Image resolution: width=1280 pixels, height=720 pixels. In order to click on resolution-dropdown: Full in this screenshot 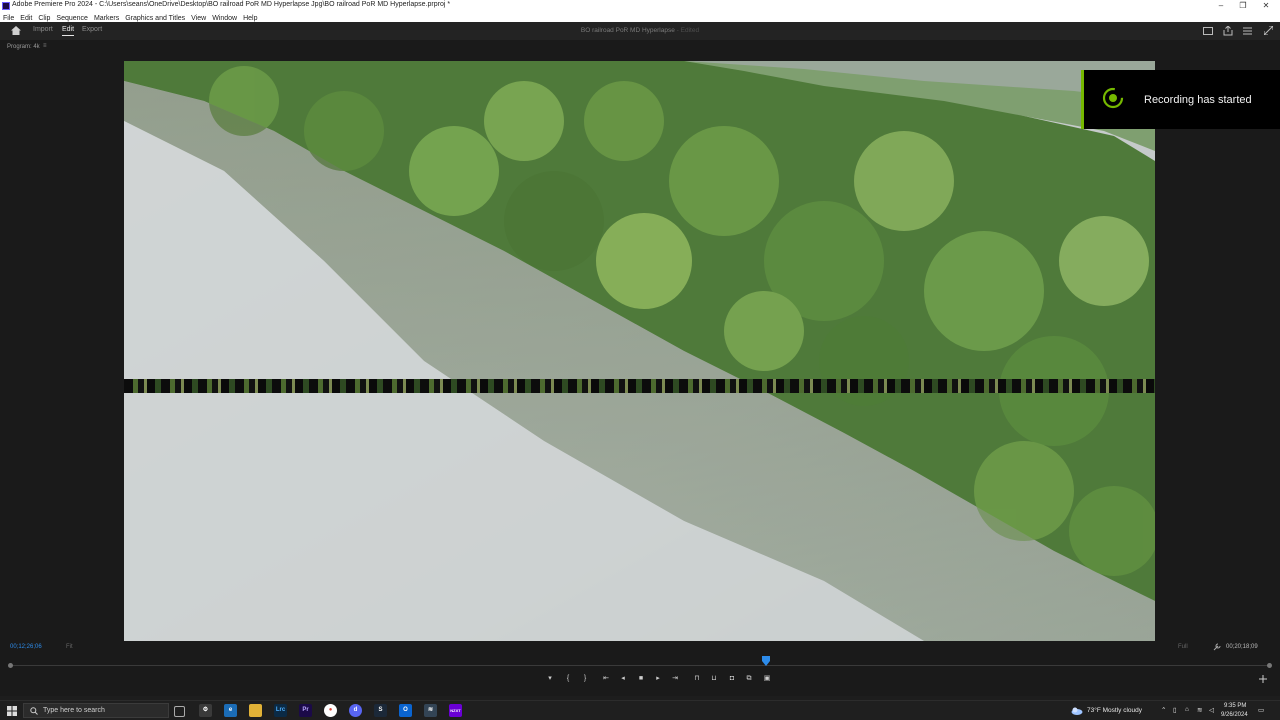, I will do `click(1183, 647)`.